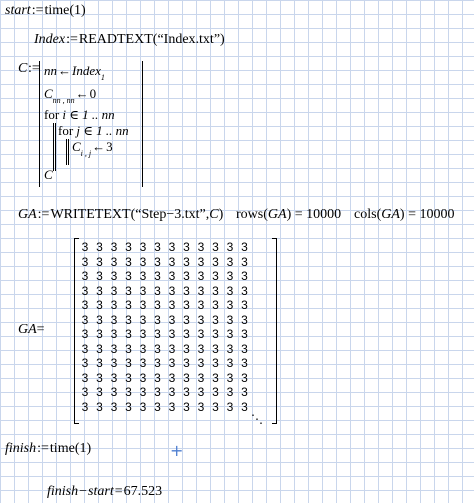  I want to click on program-line-return: C, so click(48, 175).